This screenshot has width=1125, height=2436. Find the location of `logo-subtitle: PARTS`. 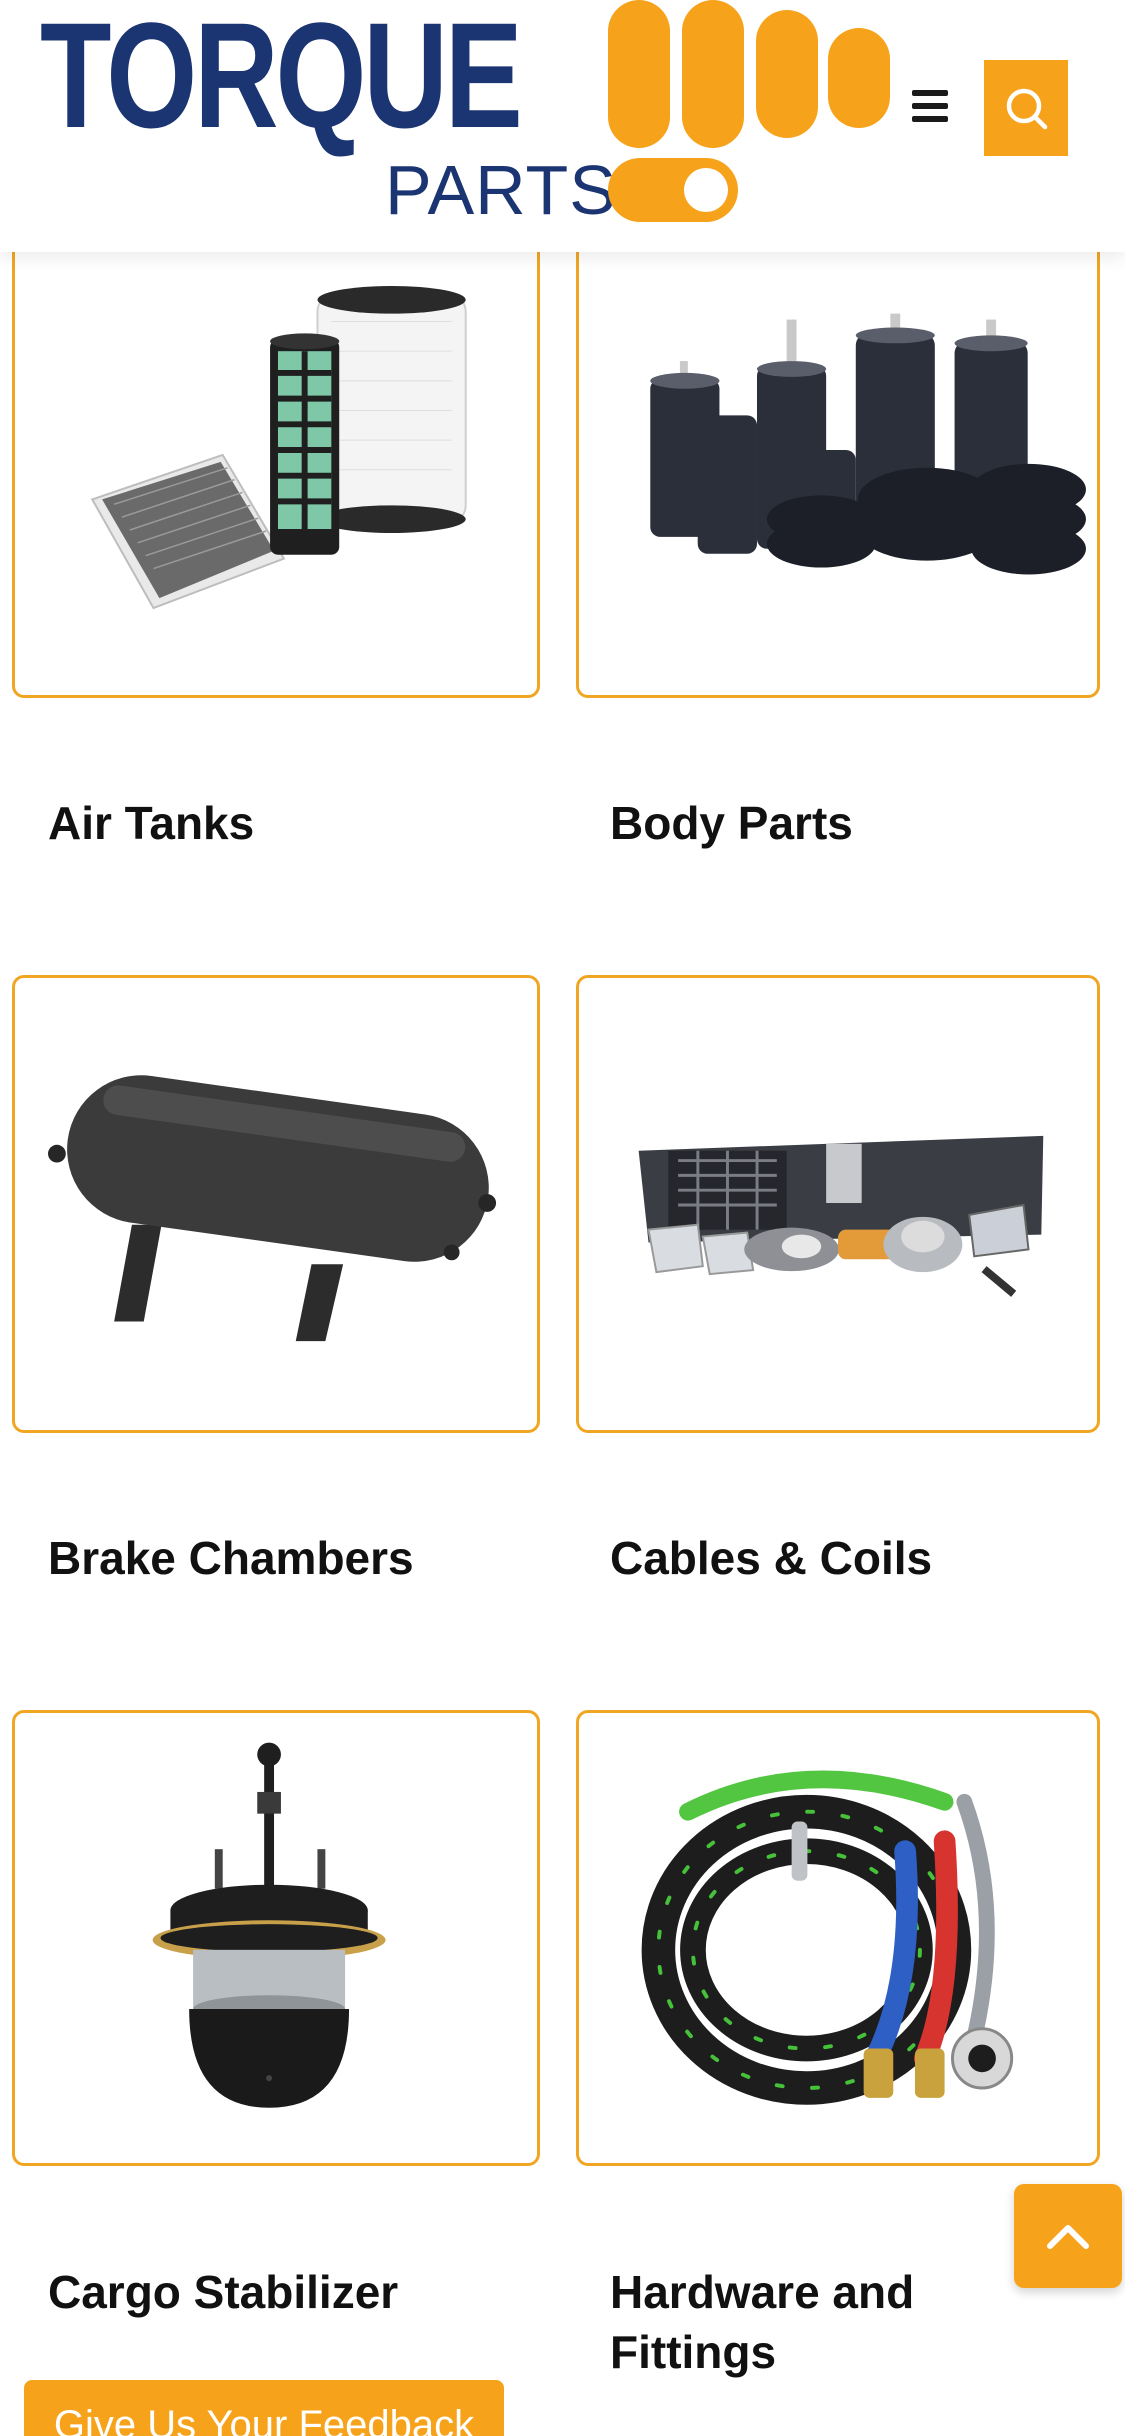

logo-subtitle: PARTS is located at coordinates (501, 190).